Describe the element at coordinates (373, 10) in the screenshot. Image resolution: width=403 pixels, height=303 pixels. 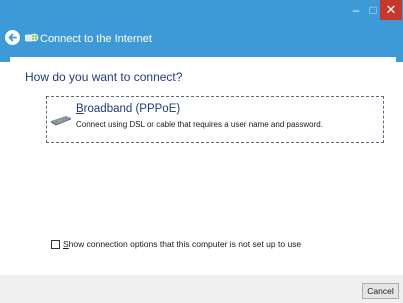
I see `maximize-icon: □` at that location.